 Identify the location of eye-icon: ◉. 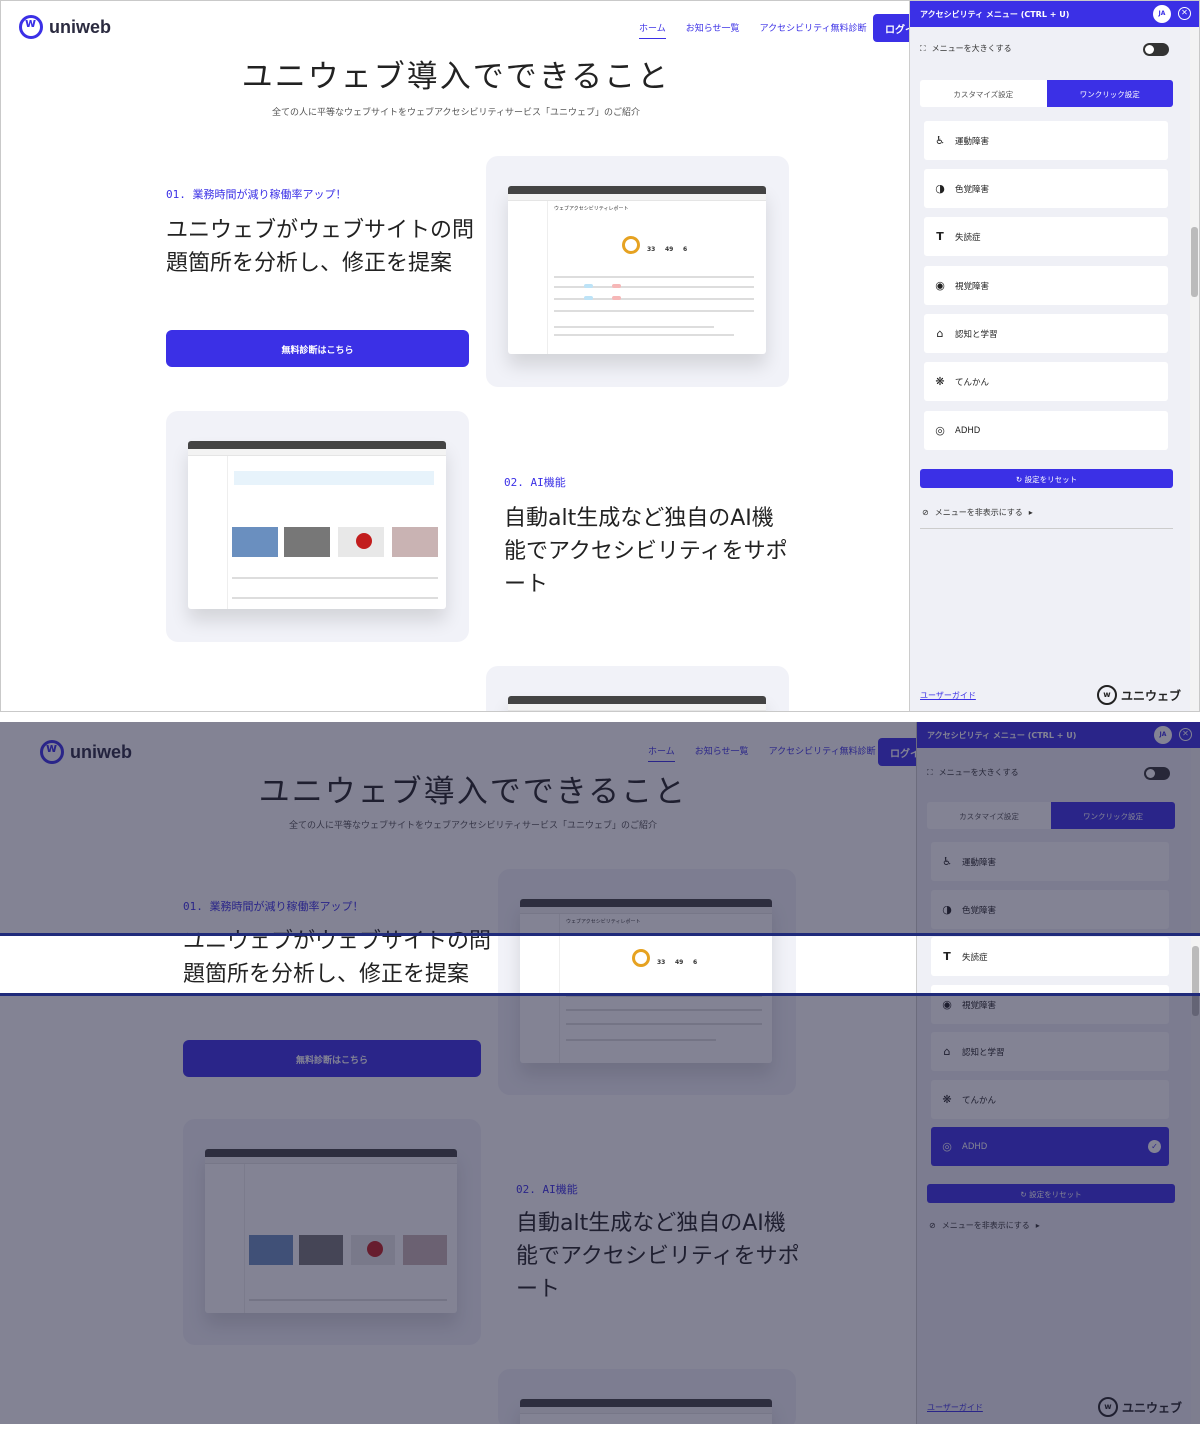
(940, 285).